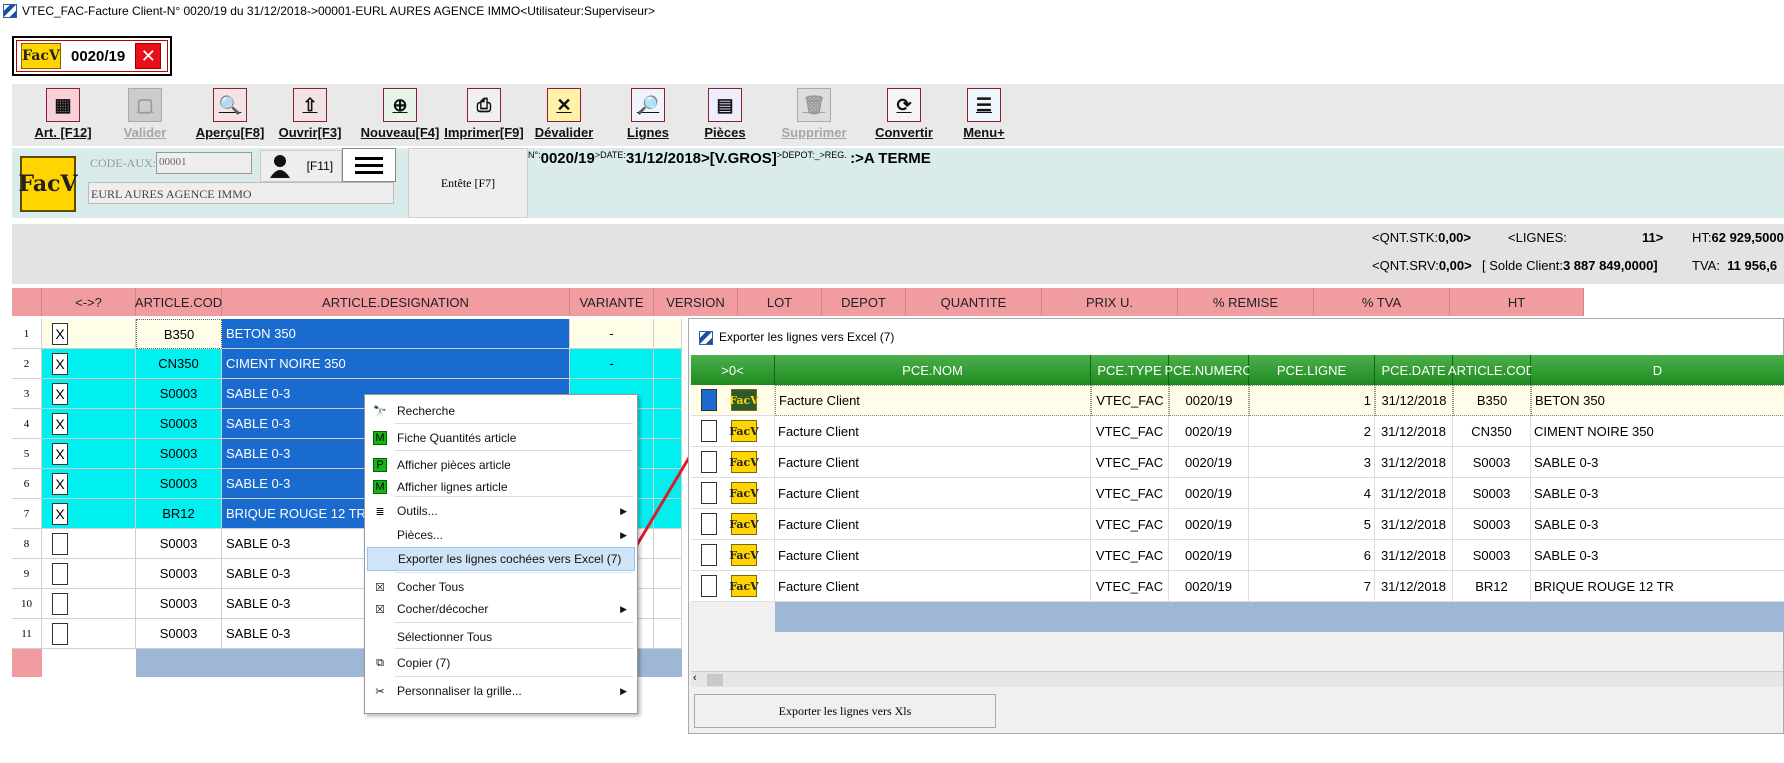 The width and height of the screenshot is (1784, 763). Describe the element at coordinates (648, 114) in the screenshot. I see `toolbar-lignes-button: 🔎 Lignes` at that location.